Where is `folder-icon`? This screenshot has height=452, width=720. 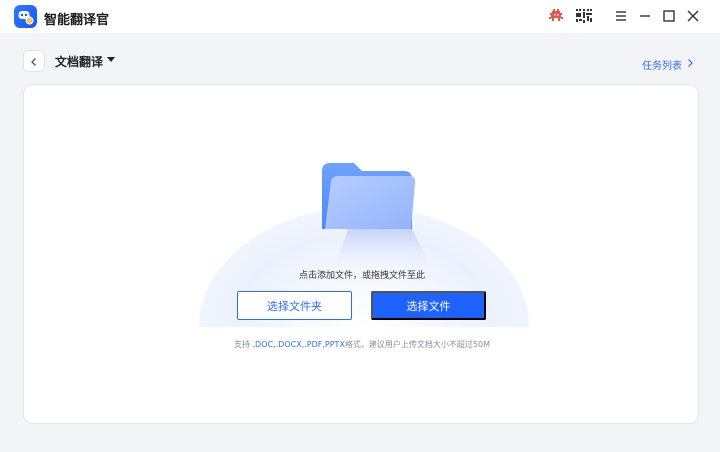
folder-icon is located at coordinates (376, 214).